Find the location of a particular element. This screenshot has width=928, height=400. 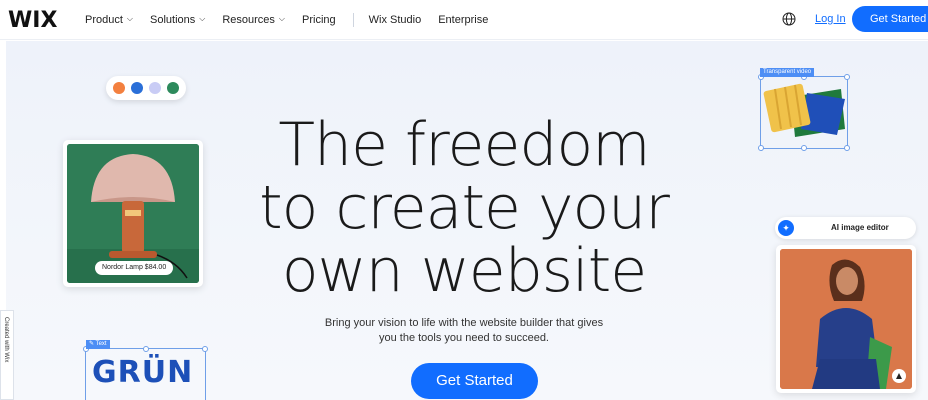

portrait-card is located at coordinates (846, 319).